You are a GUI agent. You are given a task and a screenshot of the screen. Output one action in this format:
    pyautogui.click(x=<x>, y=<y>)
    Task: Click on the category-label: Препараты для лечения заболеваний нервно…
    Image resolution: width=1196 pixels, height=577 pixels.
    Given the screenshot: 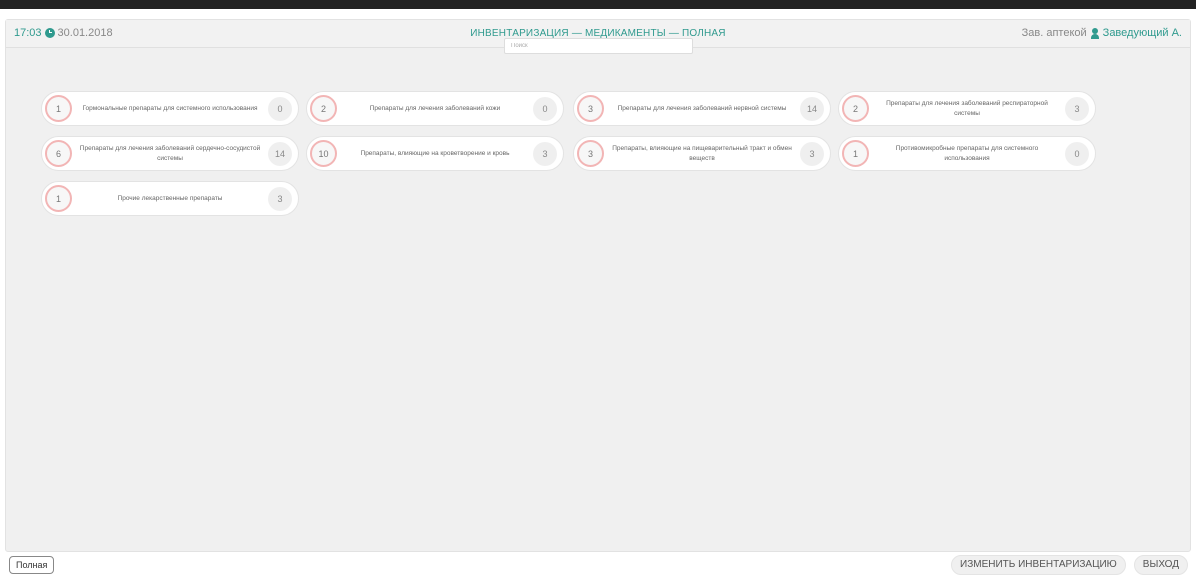 What is the action you would take?
    pyautogui.click(x=702, y=108)
    